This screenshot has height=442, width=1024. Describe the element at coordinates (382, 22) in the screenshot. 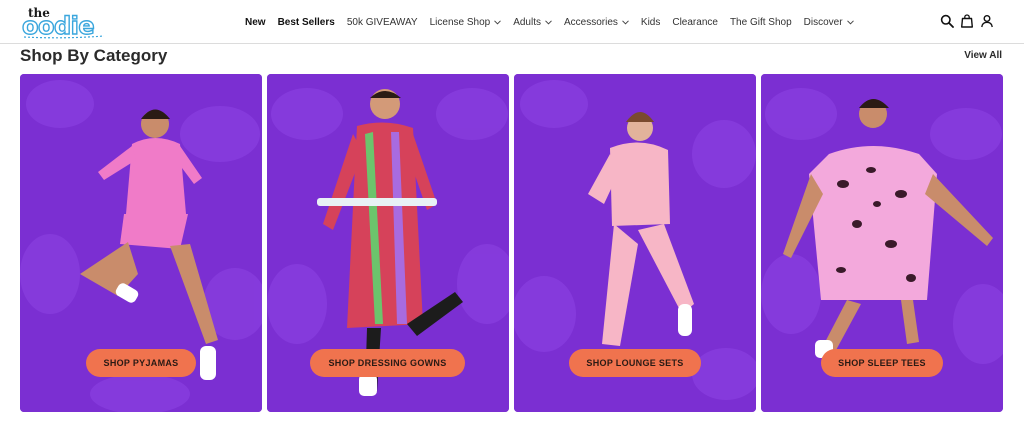

I see `nav-item-giveaway: 50k GIVEAWAY` at that location.